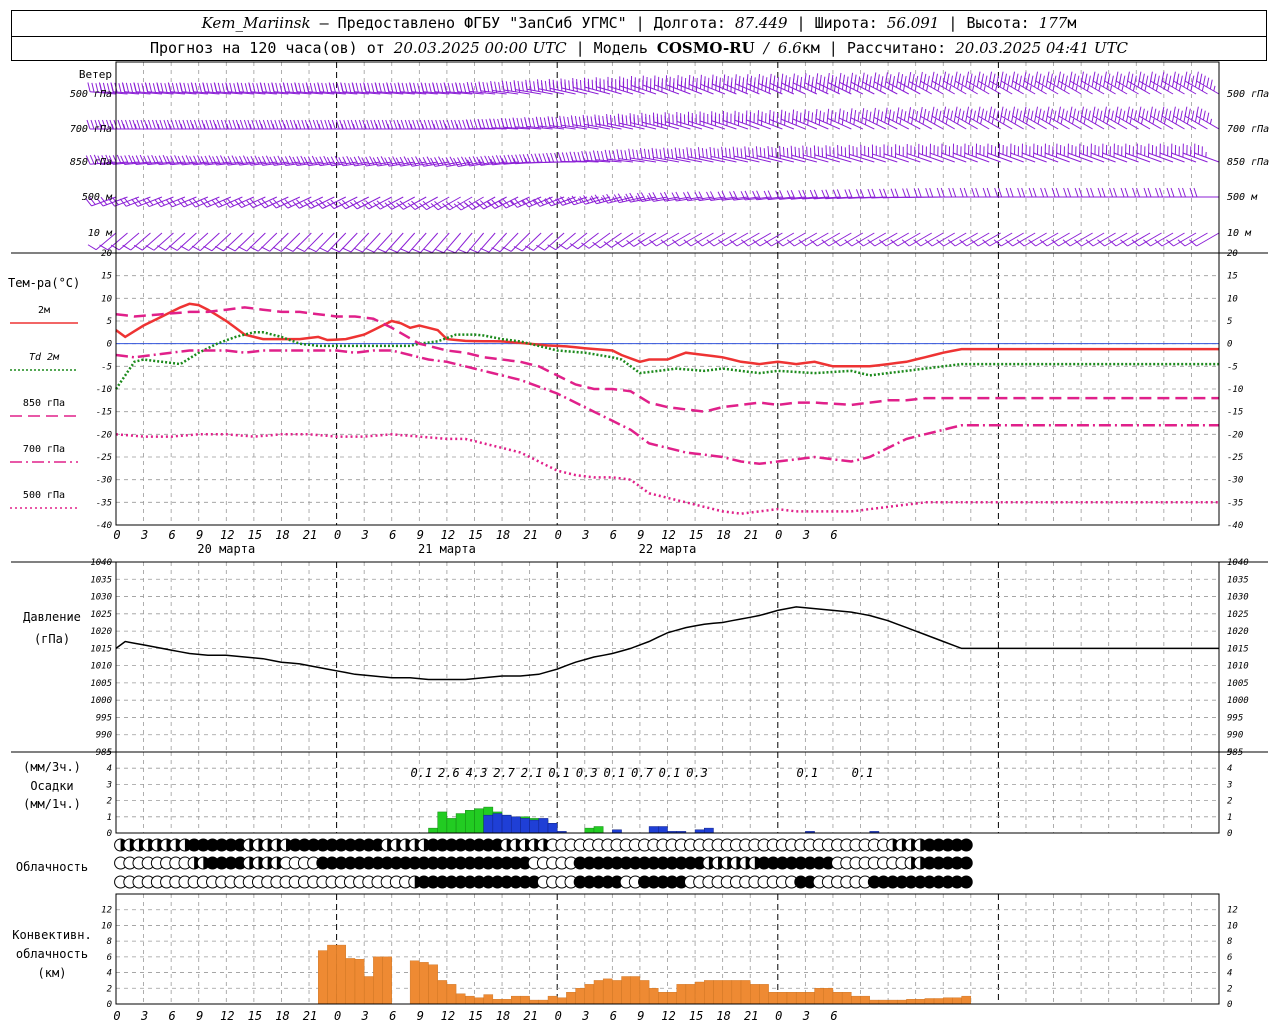  What do you see at coordinates (530, 1016) in the screenshot?
I see `time-hour-label-bottom: 21` at bounding box center [530, 1016].